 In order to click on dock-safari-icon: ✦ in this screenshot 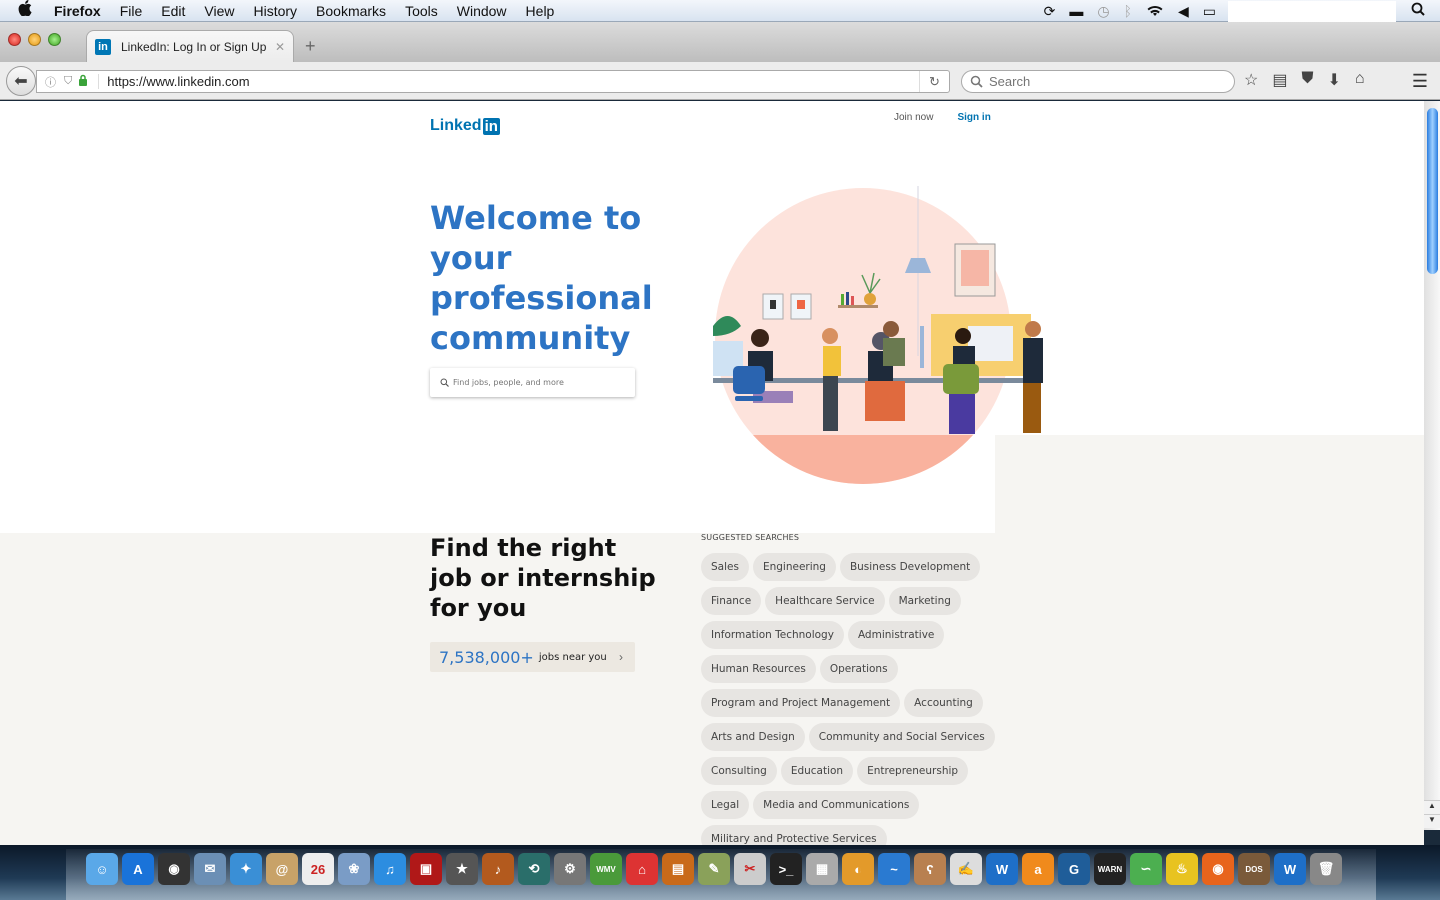, I will do `click(246, 869)`.